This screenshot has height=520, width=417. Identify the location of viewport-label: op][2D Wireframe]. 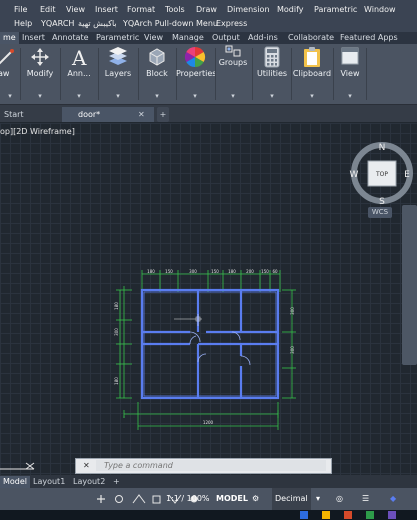
(37, 131).